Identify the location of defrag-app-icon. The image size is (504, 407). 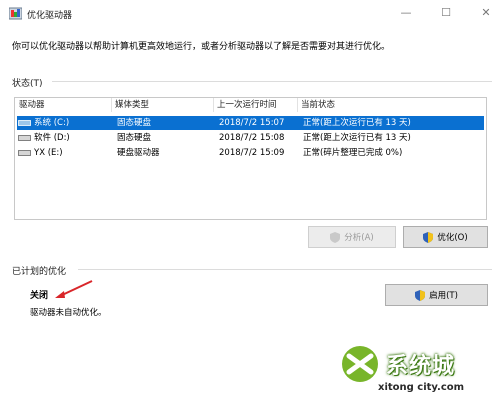
(15, 13).